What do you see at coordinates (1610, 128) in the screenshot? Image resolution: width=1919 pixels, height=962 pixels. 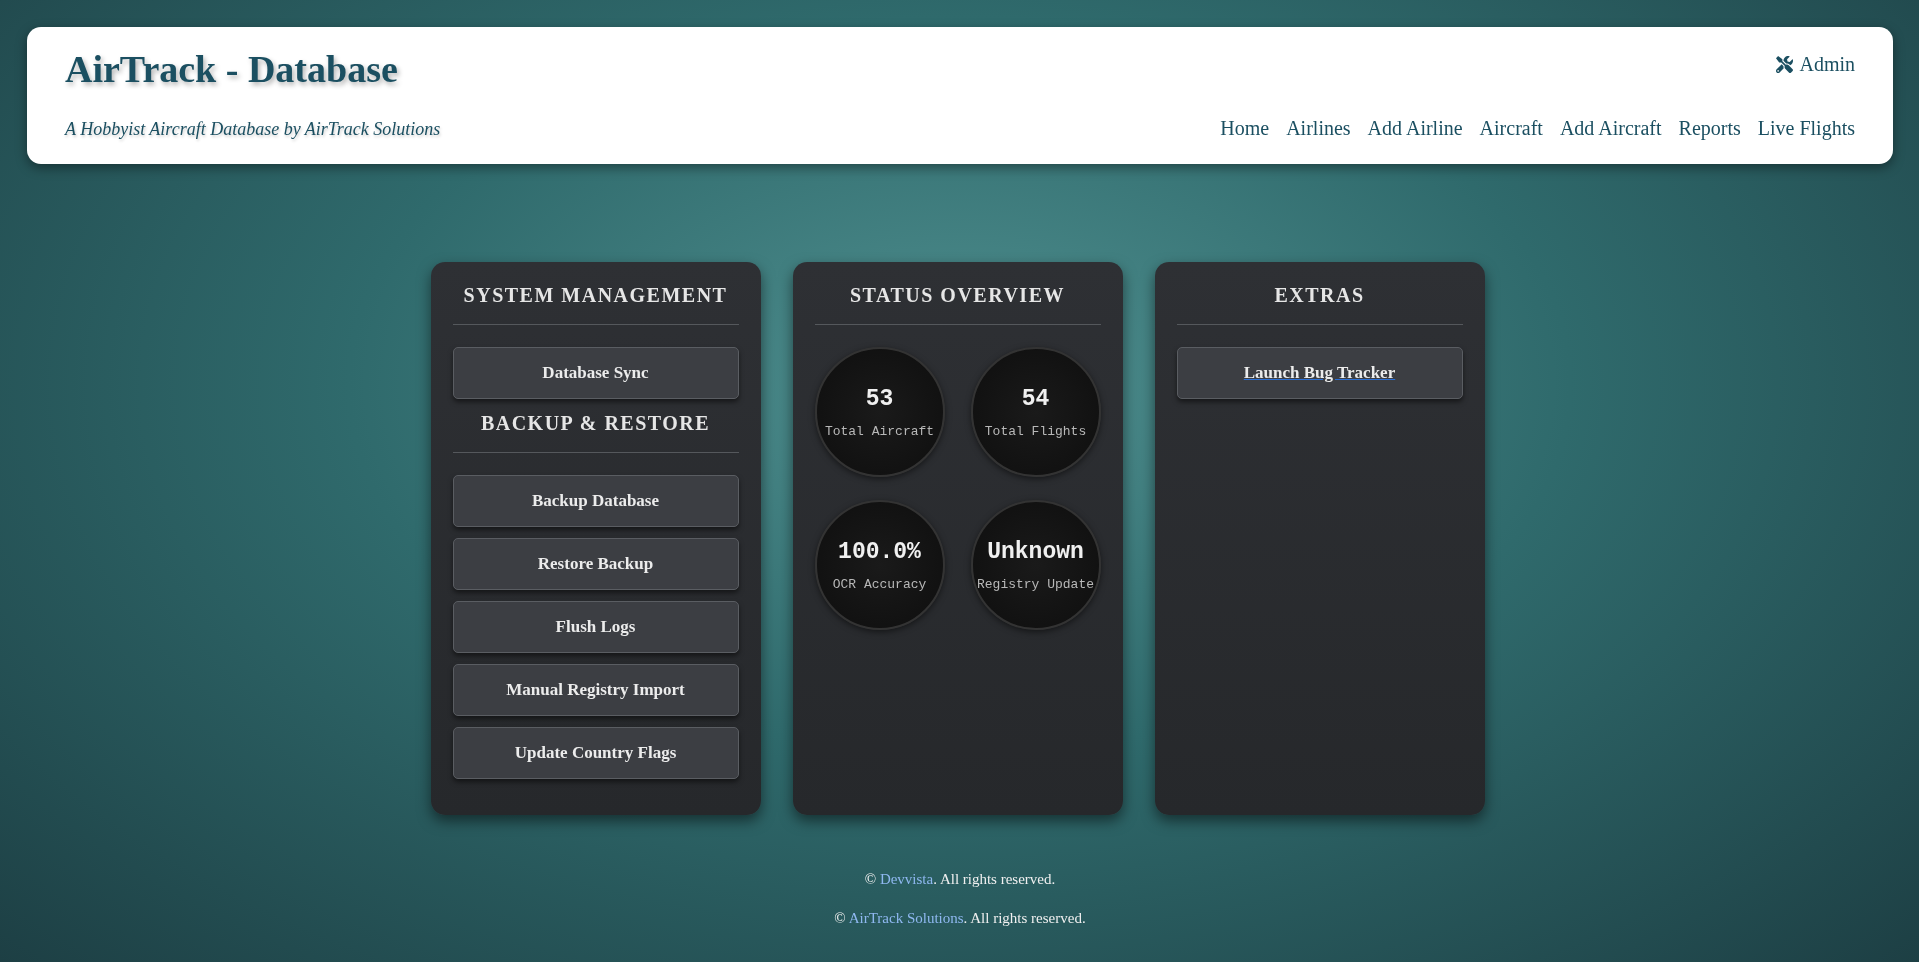 I see `nav-link: Add Aircraft` at bounding box center [1610, 128].